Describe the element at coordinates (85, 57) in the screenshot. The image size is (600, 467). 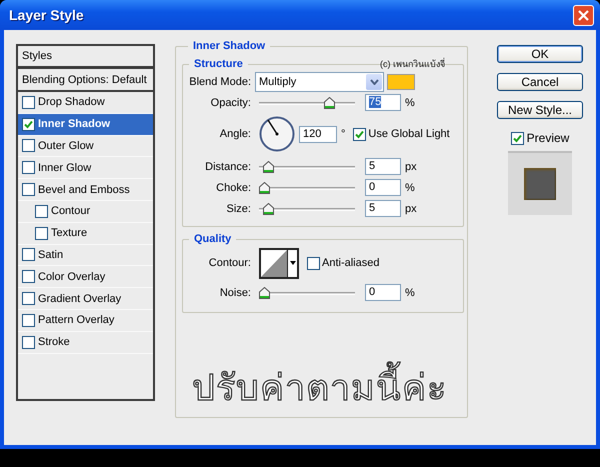
I see `list-header: Styles` at that location.